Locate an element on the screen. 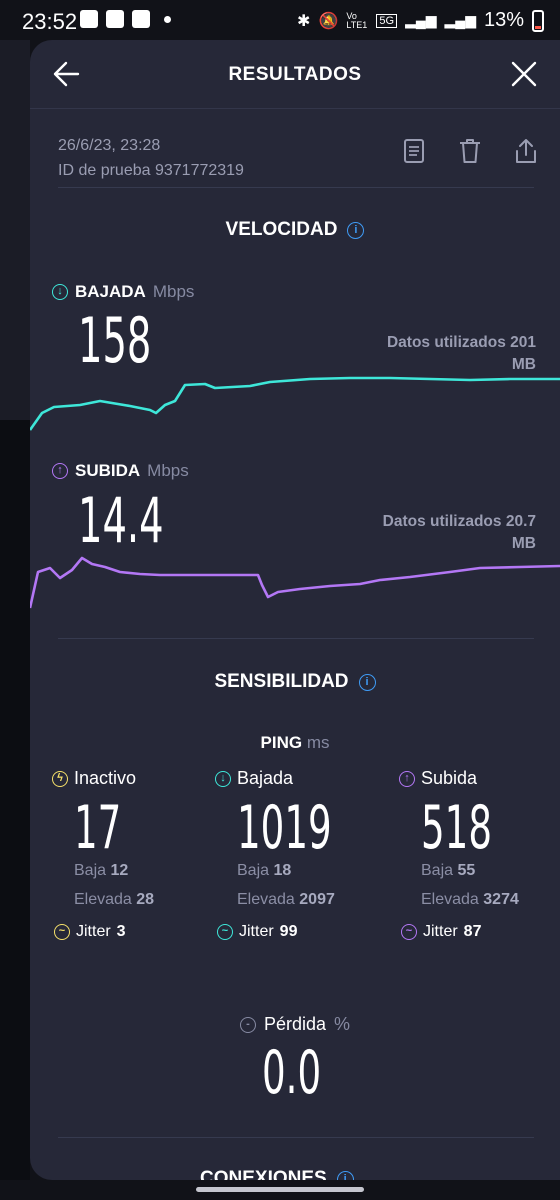 The image size is (560, 1200). result-actions is located at coordinates (470, 153).